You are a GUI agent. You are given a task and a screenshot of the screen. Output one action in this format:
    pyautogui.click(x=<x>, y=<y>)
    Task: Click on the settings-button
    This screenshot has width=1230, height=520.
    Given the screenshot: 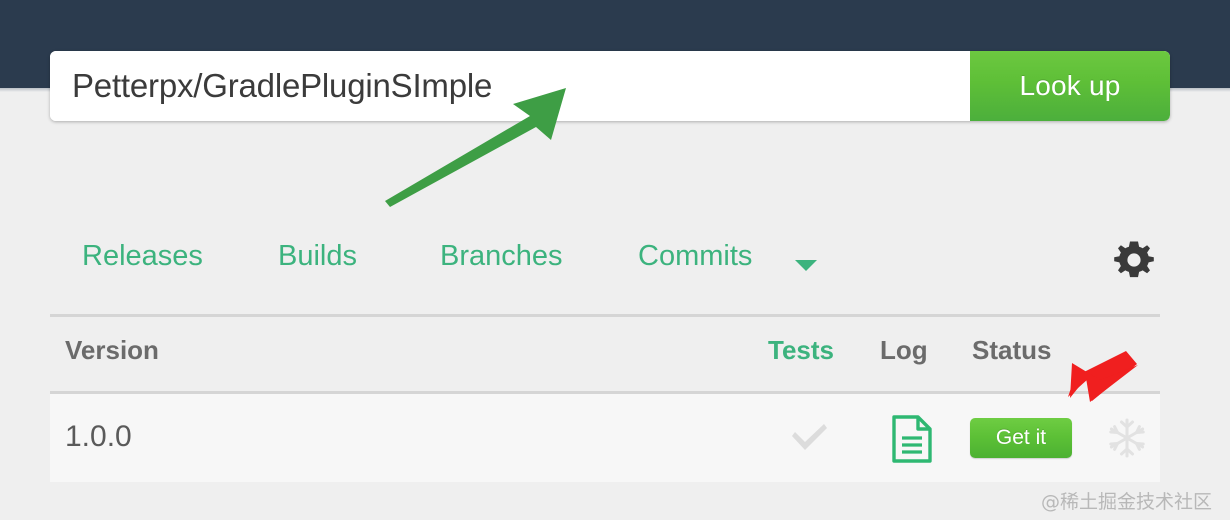 What is the action you would take?
    pyautogui.click(x=1134, y=260)
    